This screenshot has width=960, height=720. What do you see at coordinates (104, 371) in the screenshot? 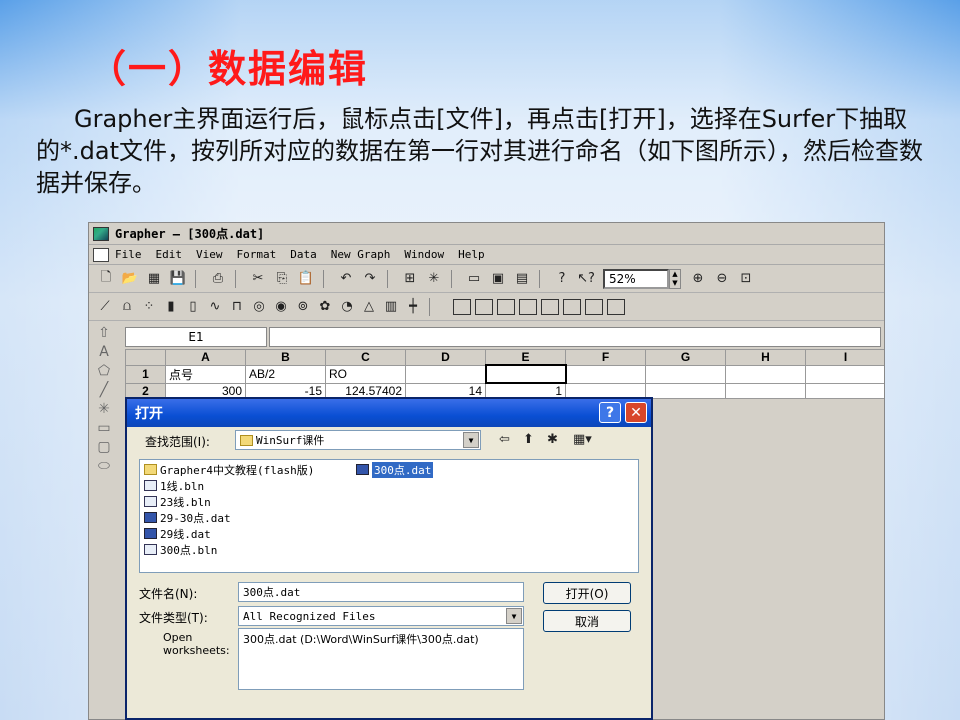
I see `polygon-tool-icon: ⬠` at bounding box center [104, 371].